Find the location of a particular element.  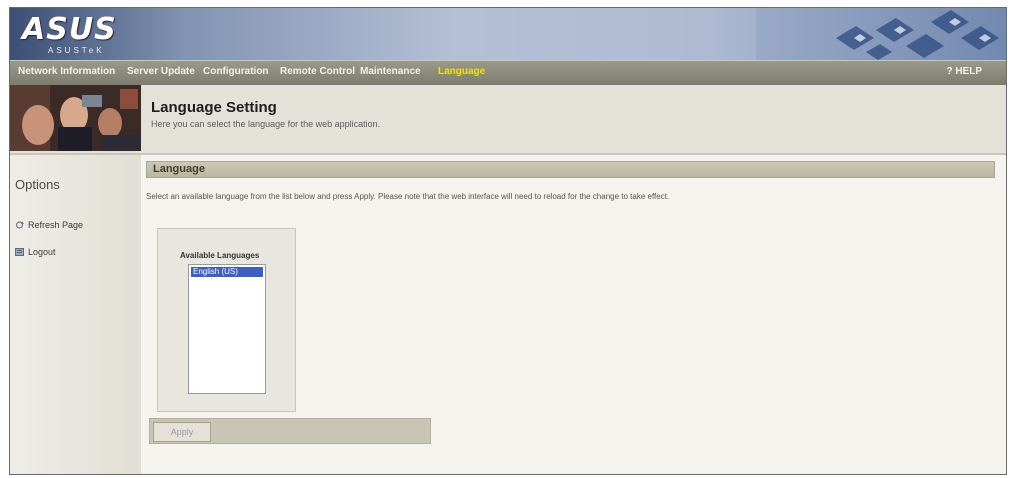

page-title: Language Setting is located at coordinates (214, 107).